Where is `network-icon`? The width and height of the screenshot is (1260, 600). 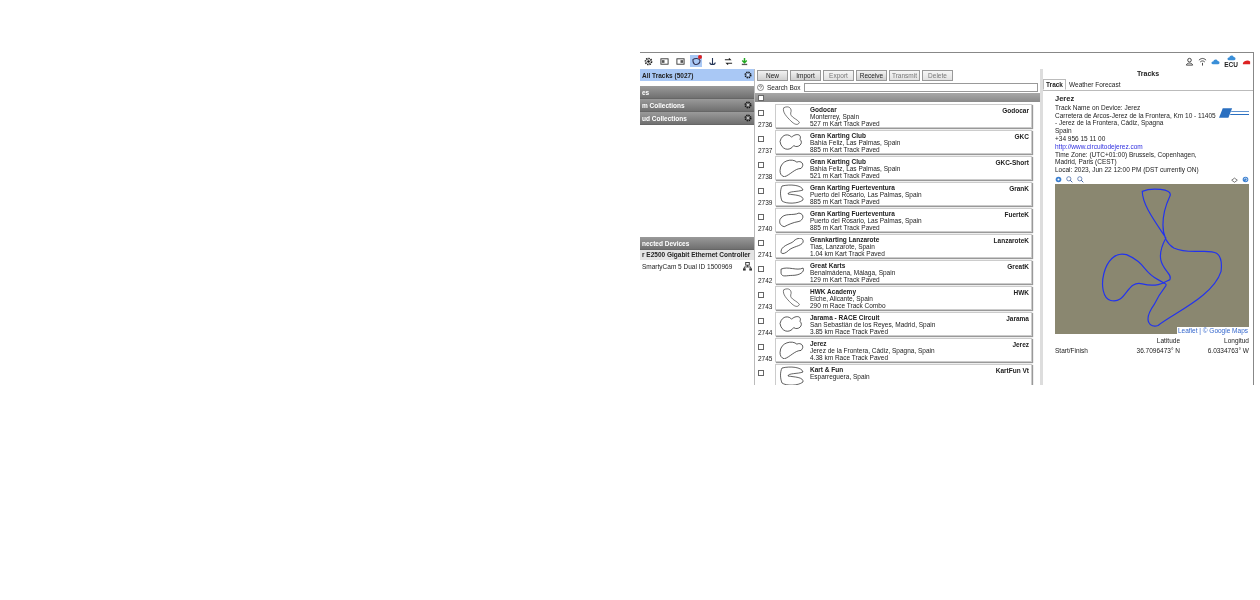
network-icon is located at coordinates (747, 266).